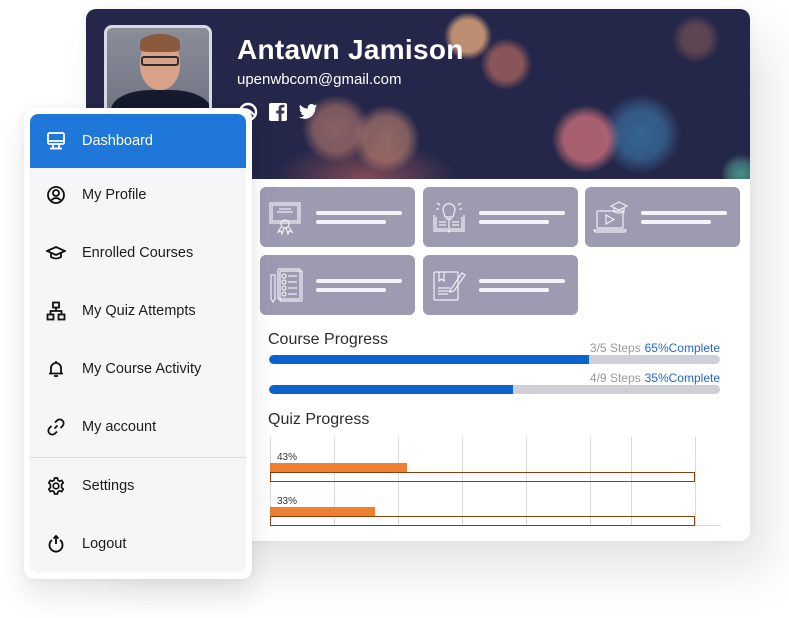  I want to click on quiz-progress-chart: 43% 33%, so click(495, 481).